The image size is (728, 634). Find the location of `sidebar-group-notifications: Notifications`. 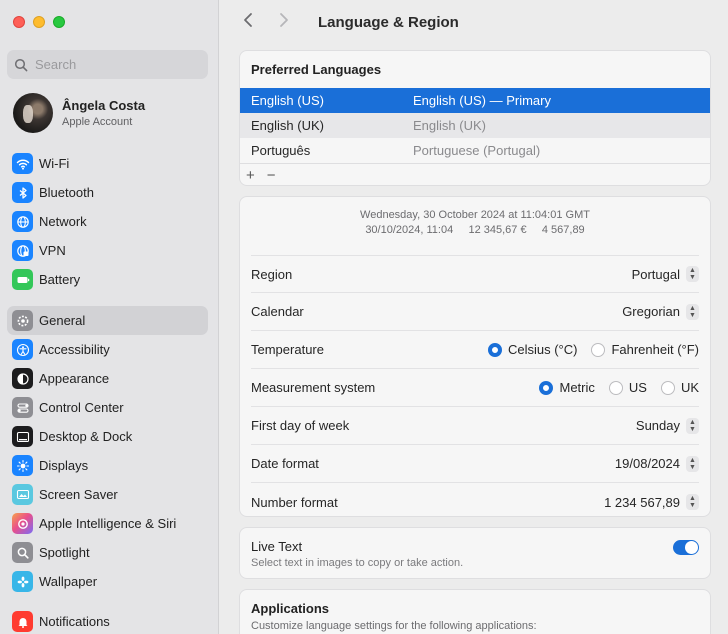

sidebar-group-notifications: Notifications is located at coordinates (107, 620).